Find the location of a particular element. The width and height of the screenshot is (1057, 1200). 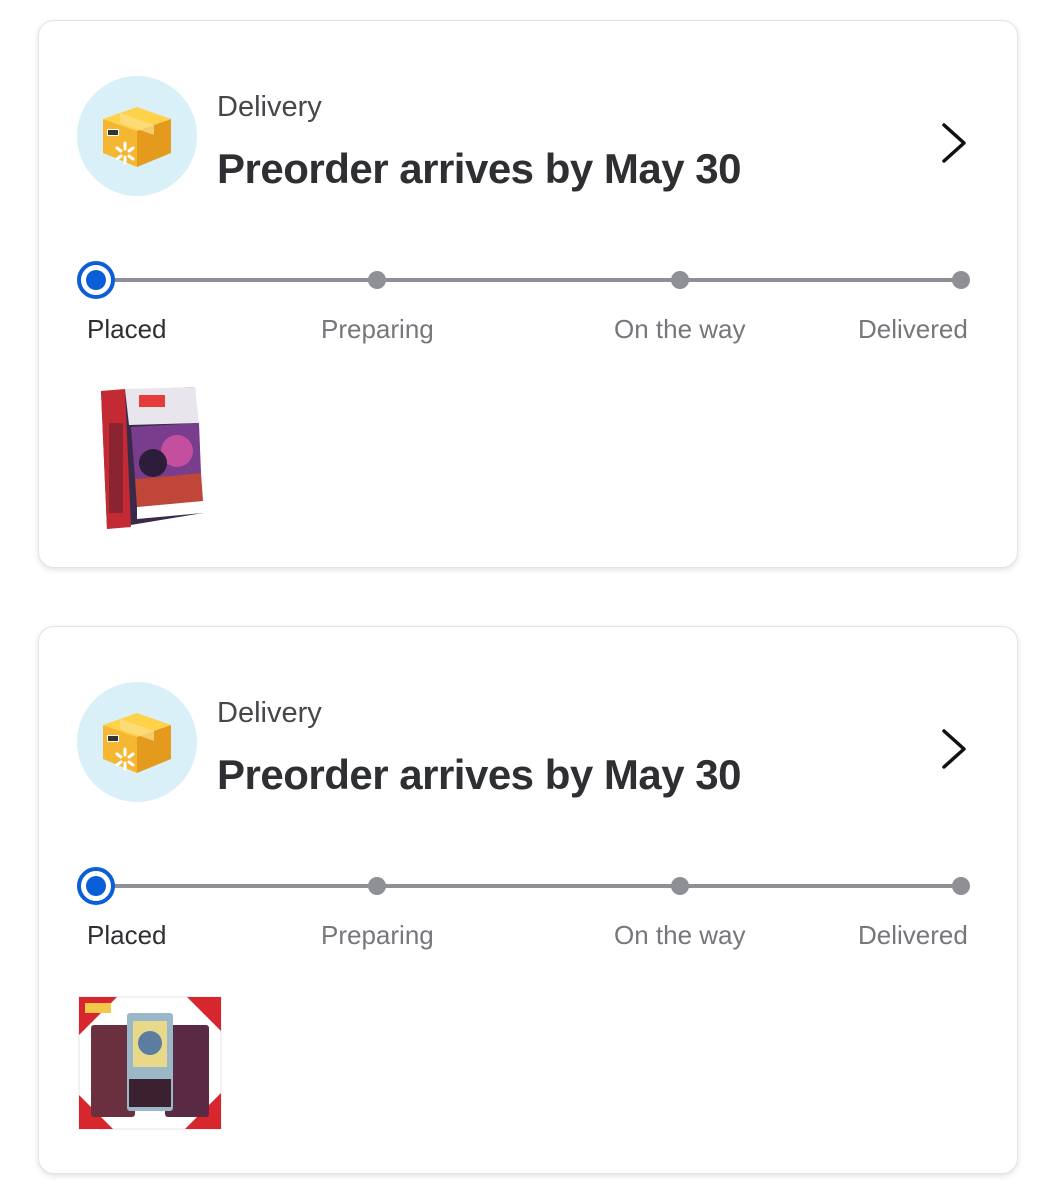

product-thumbnail-blister-pack is located at coordinates (150, 1063).